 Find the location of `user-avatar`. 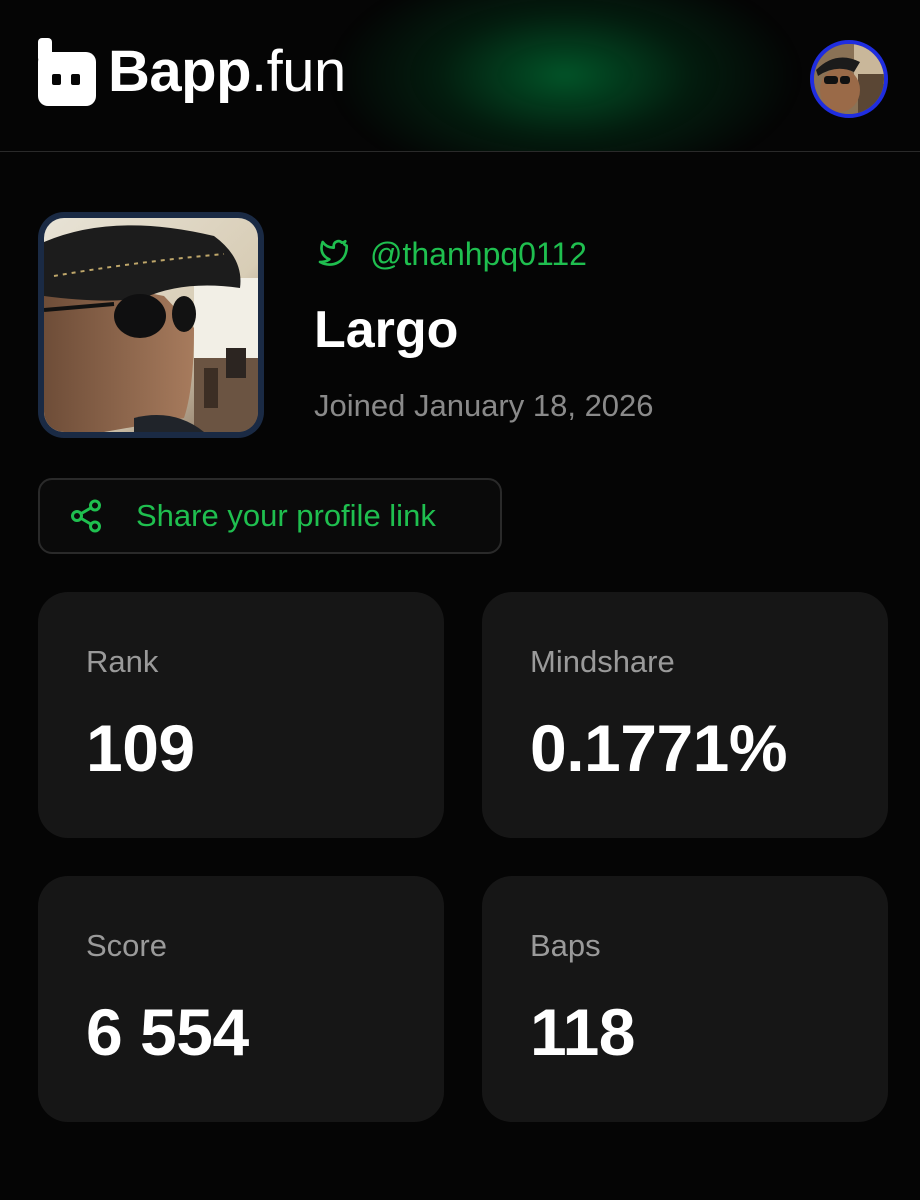

user-avatar is located at coordinates (849, 79).